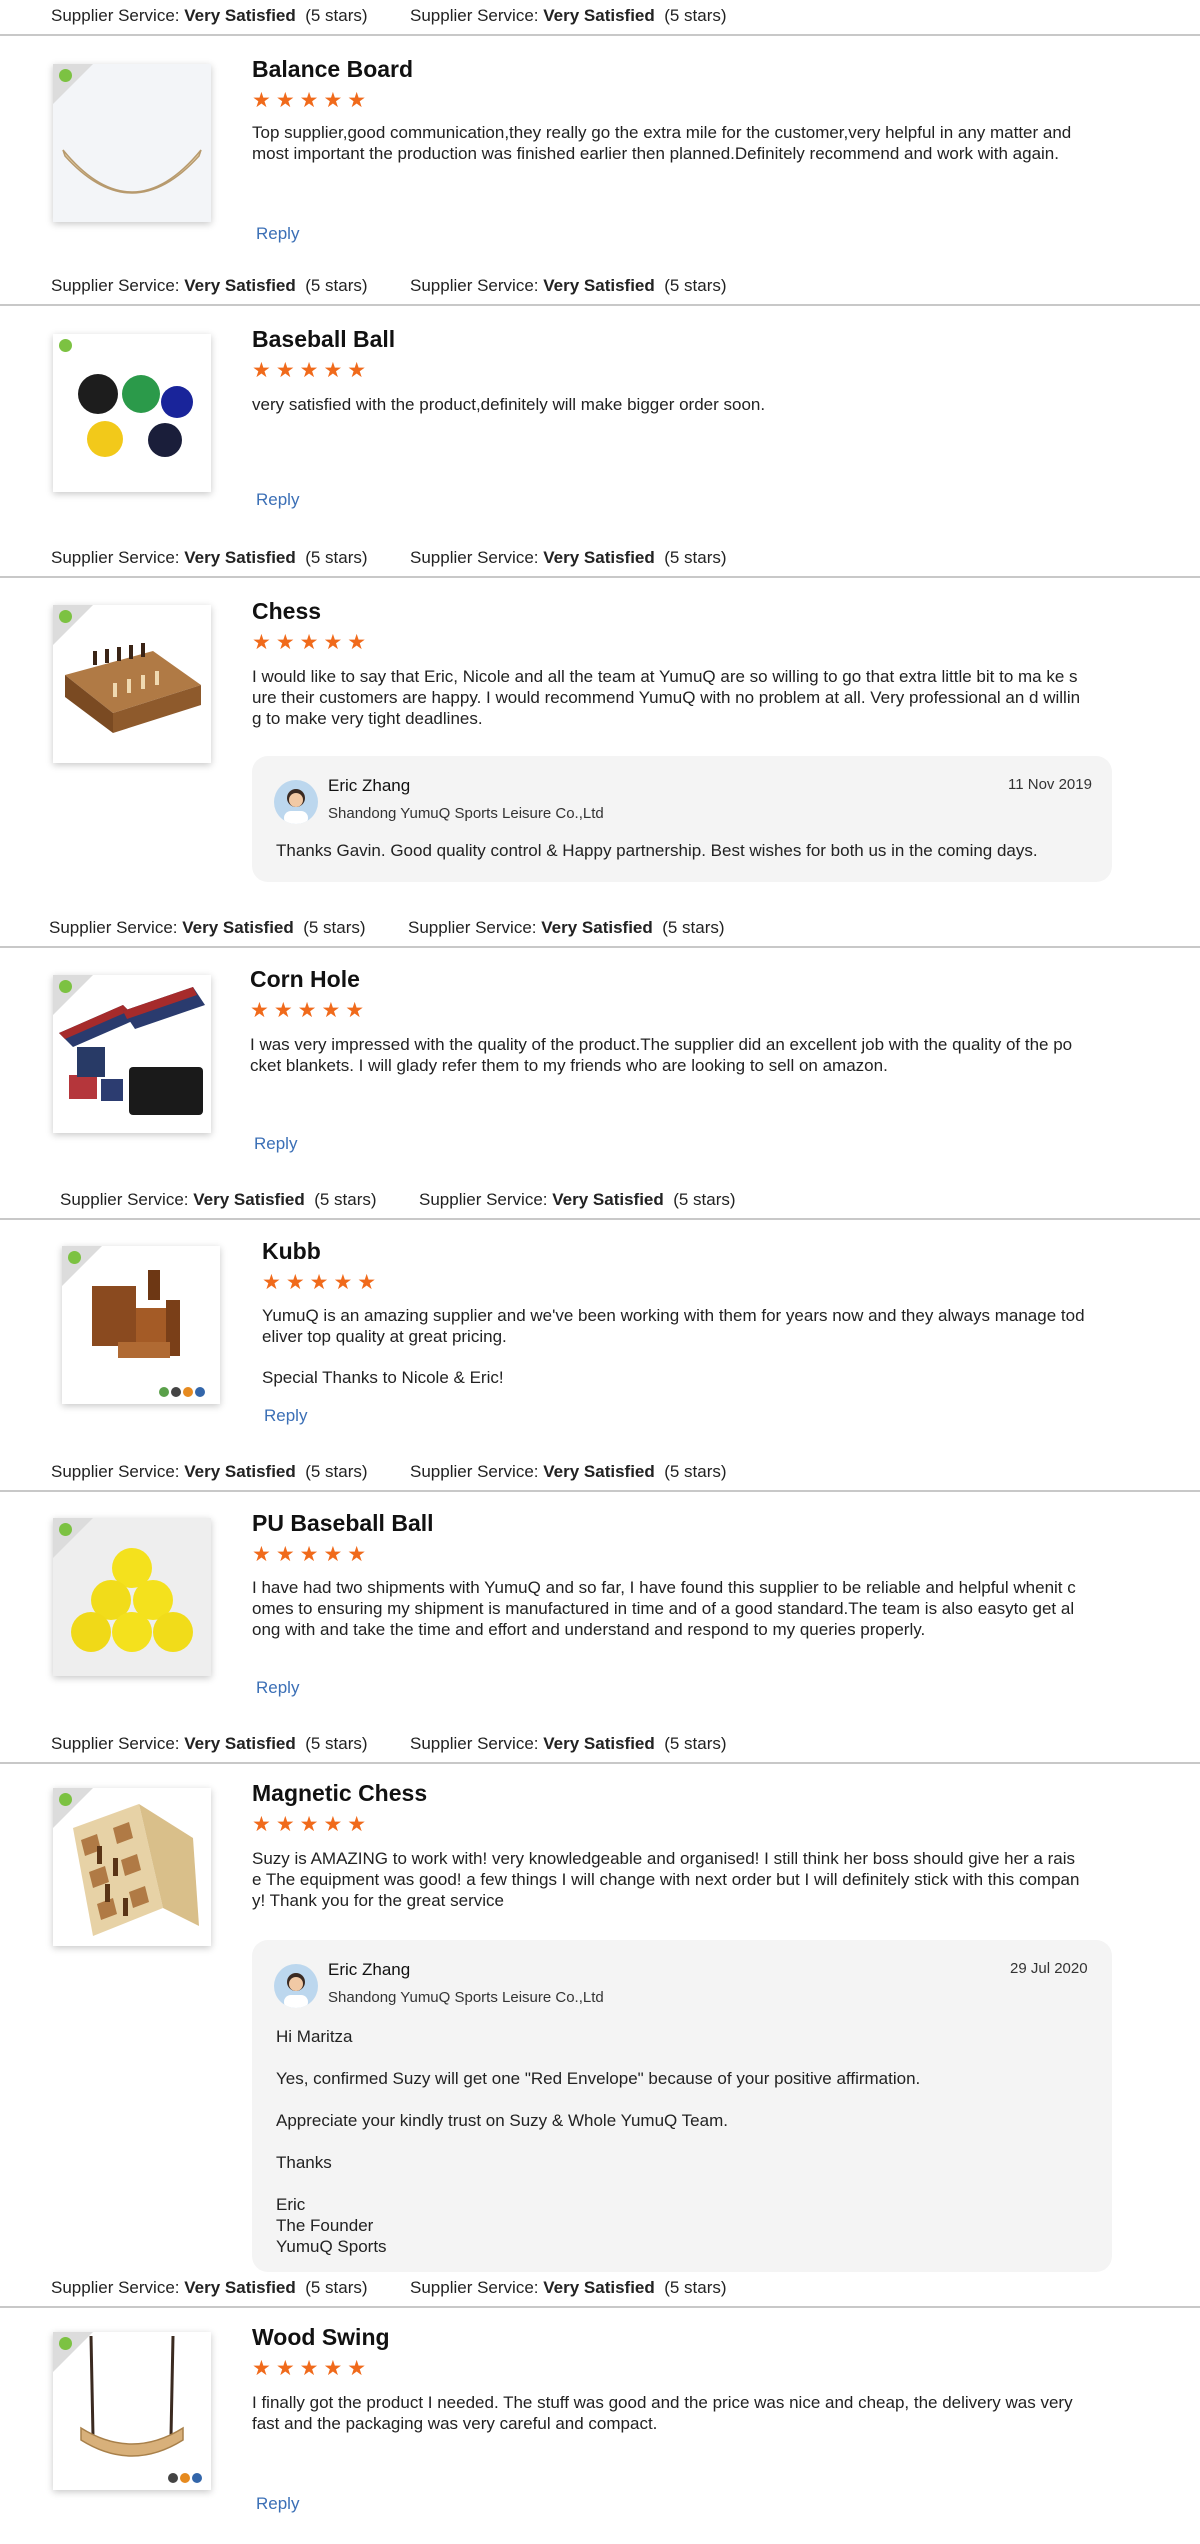  Describe the element at coordinates (291, 1251) in the screenshot. I see `product-title: Kubb` at that location.